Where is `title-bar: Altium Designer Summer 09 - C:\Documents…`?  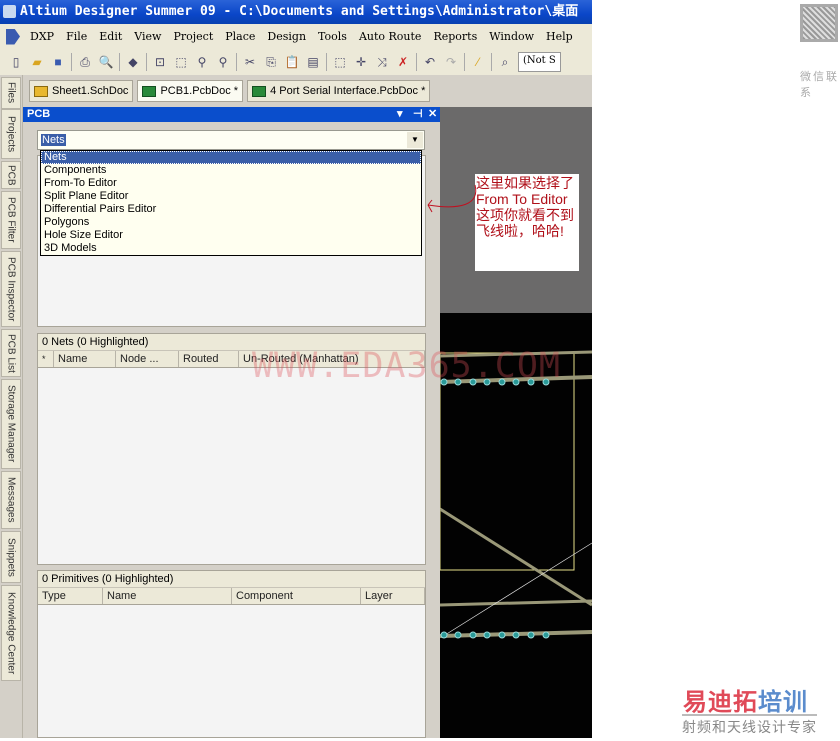
title-bar: Altium Designer Summer 09 - C:\Documents… is located at coordinates (296, 12).